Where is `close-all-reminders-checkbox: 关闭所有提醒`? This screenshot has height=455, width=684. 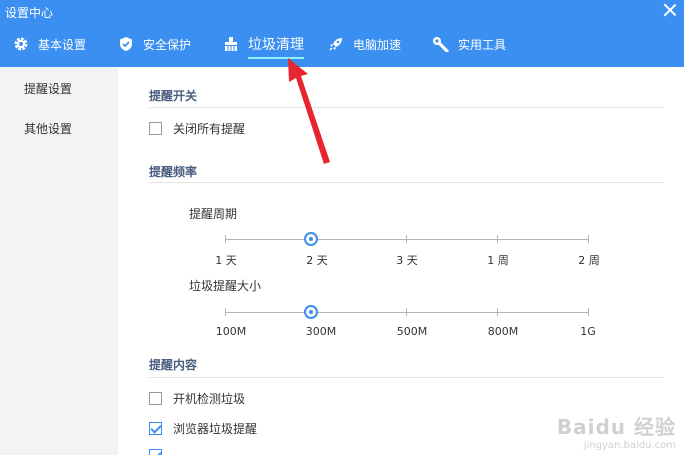
close-all-reminders-checkbox: 关闭所有提醒 is located at coordinates (197, 128).